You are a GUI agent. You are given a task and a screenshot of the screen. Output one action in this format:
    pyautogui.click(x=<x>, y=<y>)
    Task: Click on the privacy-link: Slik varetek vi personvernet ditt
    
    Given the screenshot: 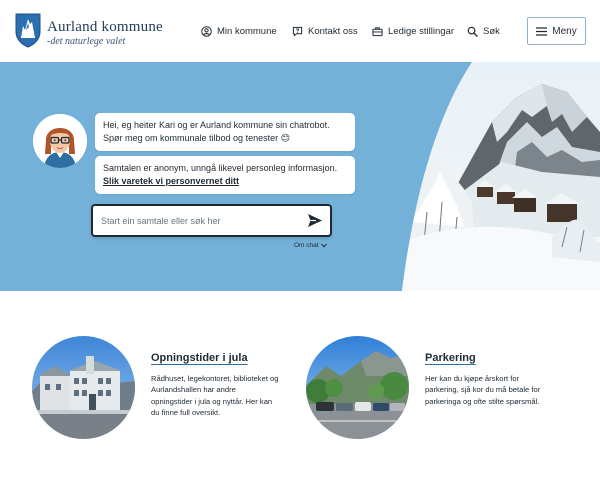 What is the action you would take?
    pyautogui.click(x=171, y=181)
    